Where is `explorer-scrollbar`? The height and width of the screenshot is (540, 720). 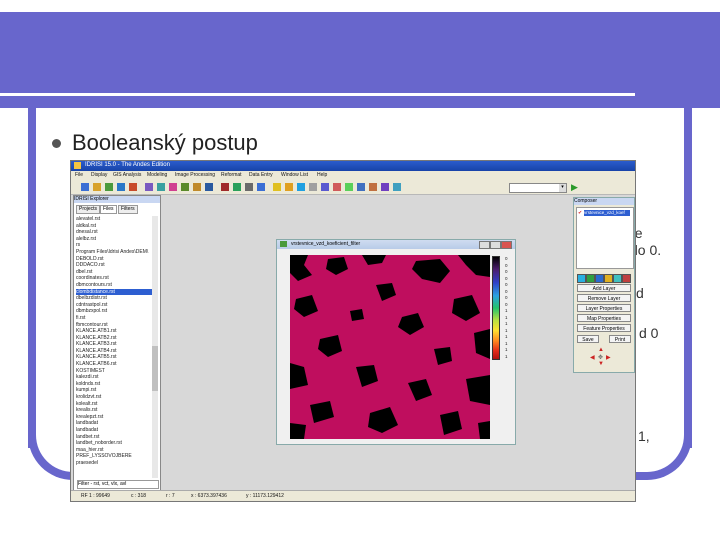
explorer-scrollbar is located at coordinates (155, 347).